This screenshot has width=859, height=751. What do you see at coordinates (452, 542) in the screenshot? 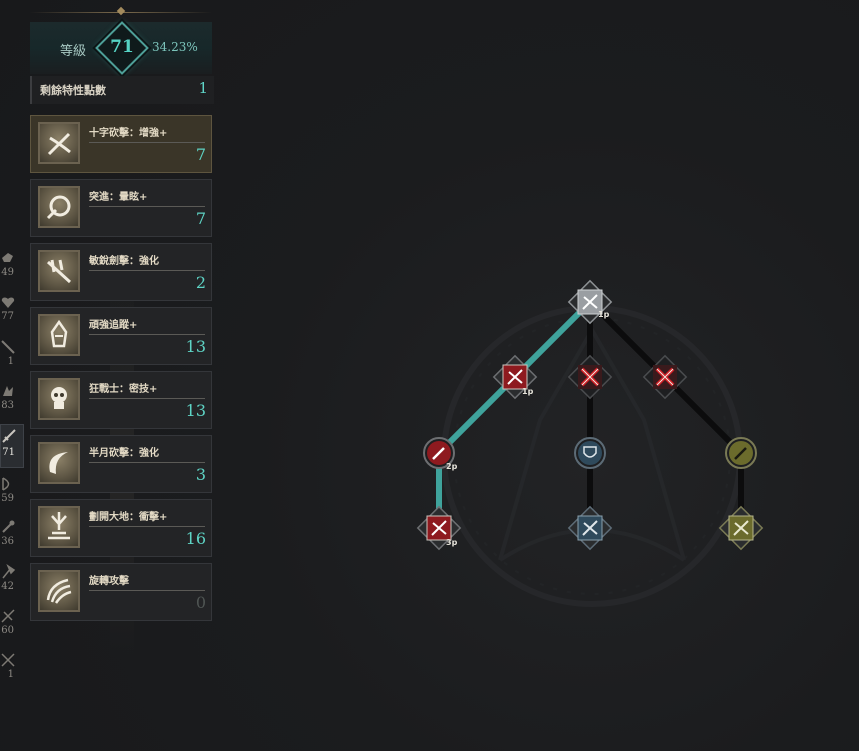
I see `node-cost-label: 3p` at bounding box center [452, 542].